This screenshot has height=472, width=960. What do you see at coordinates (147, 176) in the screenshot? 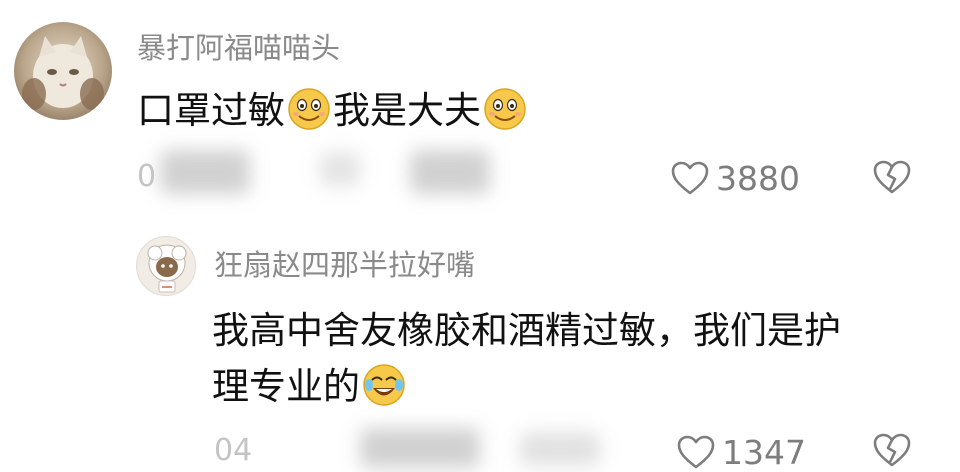
I see `comment-meta-partial: 0` at bounding box center [147, 176].